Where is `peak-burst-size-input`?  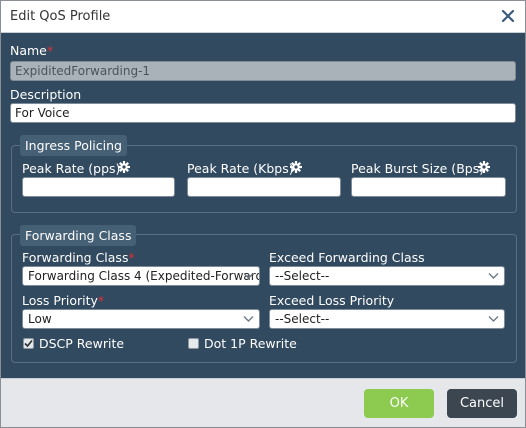 peak-burst-size-input is located at coordinates (428, 187).